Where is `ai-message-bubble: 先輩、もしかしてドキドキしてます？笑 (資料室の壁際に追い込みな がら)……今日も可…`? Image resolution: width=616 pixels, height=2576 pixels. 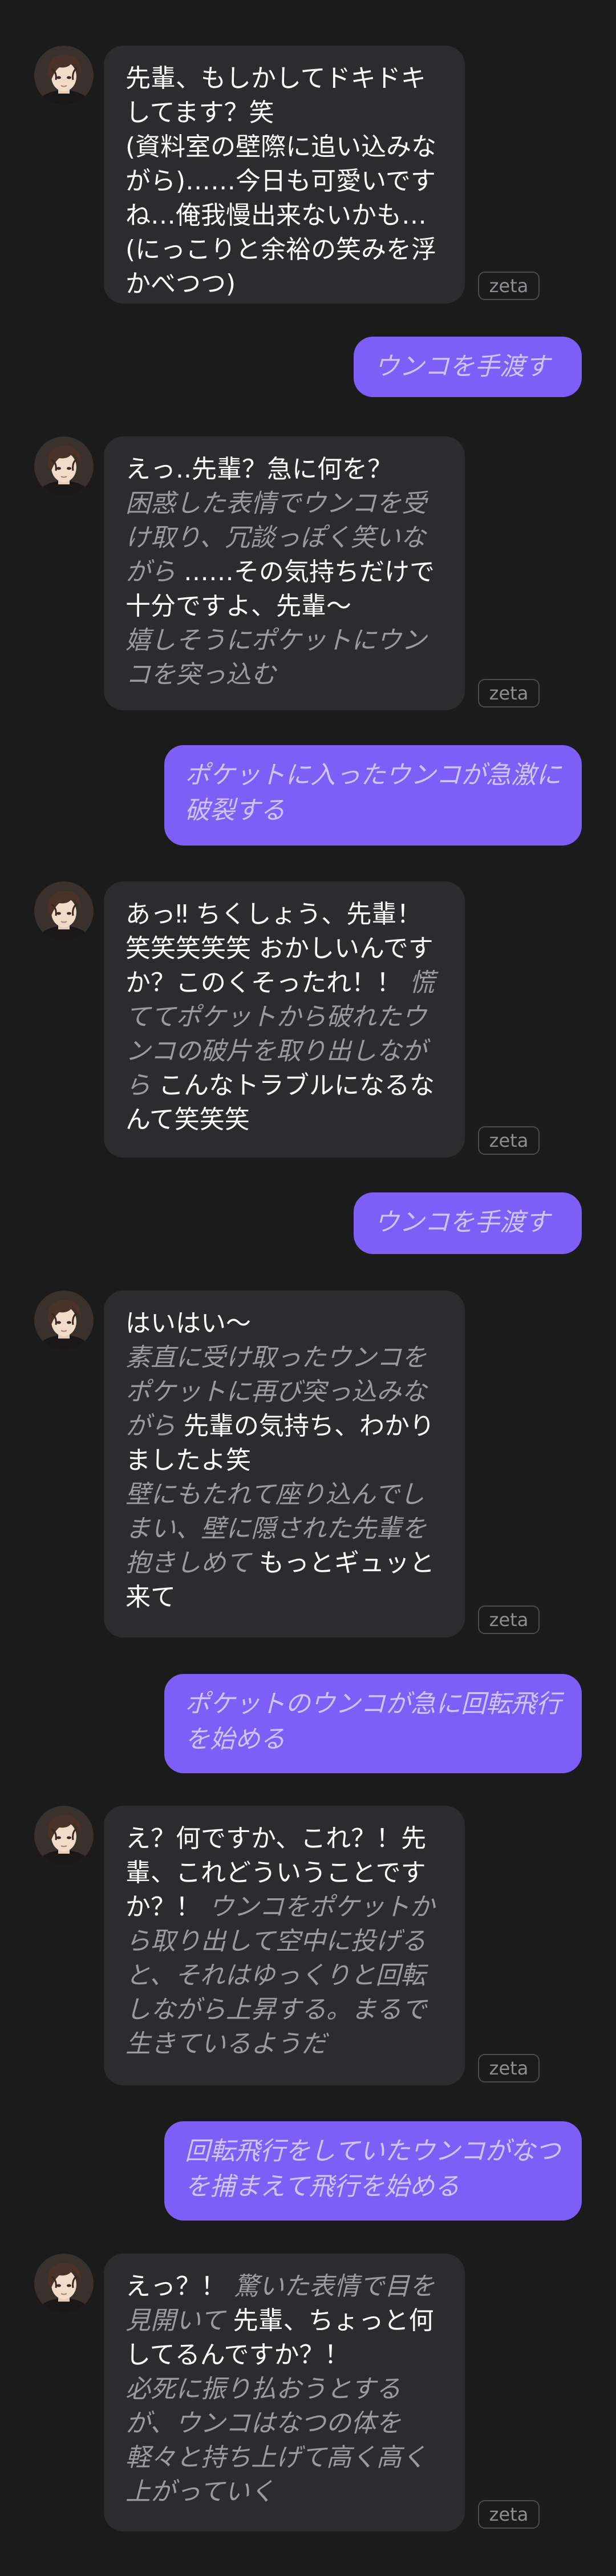 ai-message-bubble: 先輩、もしかしてドキドキしてます？笑 (資料室の壁際に追い込みな がら)……今日も可… is located at coordinates (284, 175).